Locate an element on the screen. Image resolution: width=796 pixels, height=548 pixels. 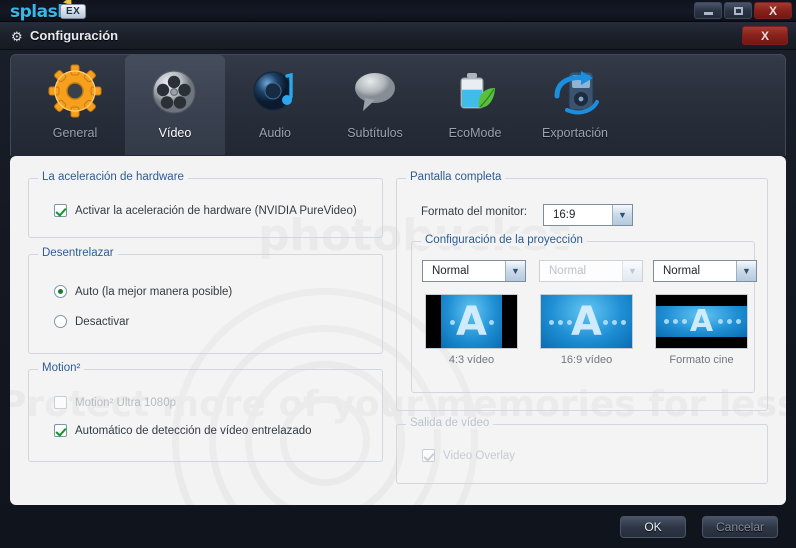
radio-auto is located at coordinates (60, 291).